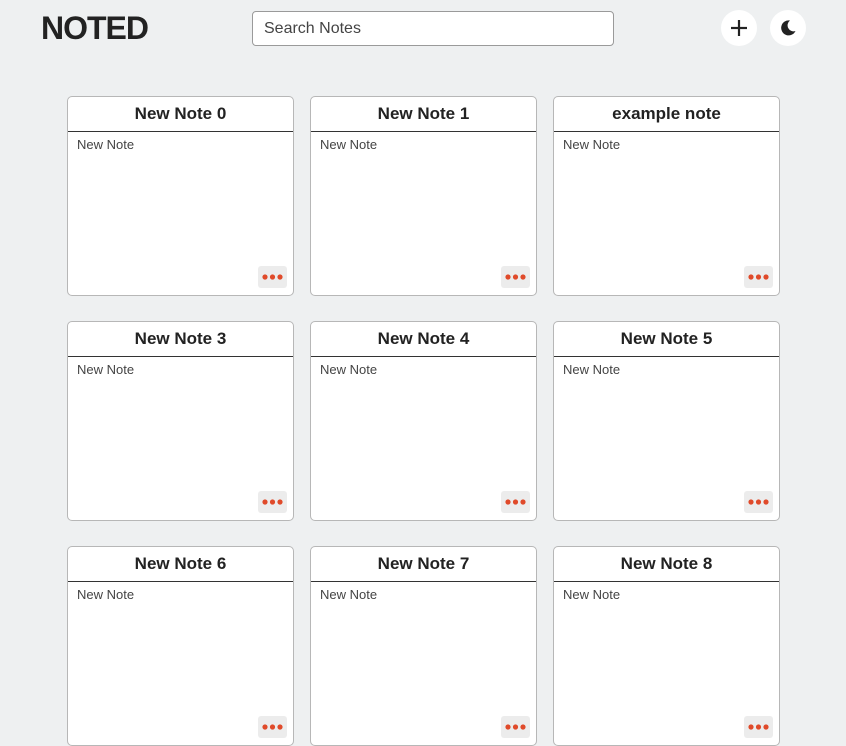 The image size is (846, 746). I want to click on theme-toggle-button, so click(788, 28).